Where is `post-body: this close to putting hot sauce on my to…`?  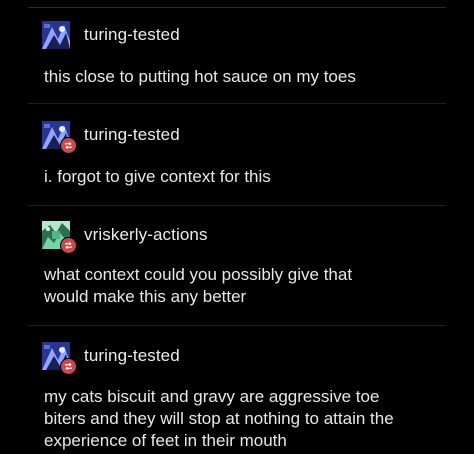 post-body: this close to putting hot sauce on my to… is located at coordinates (244, 77).